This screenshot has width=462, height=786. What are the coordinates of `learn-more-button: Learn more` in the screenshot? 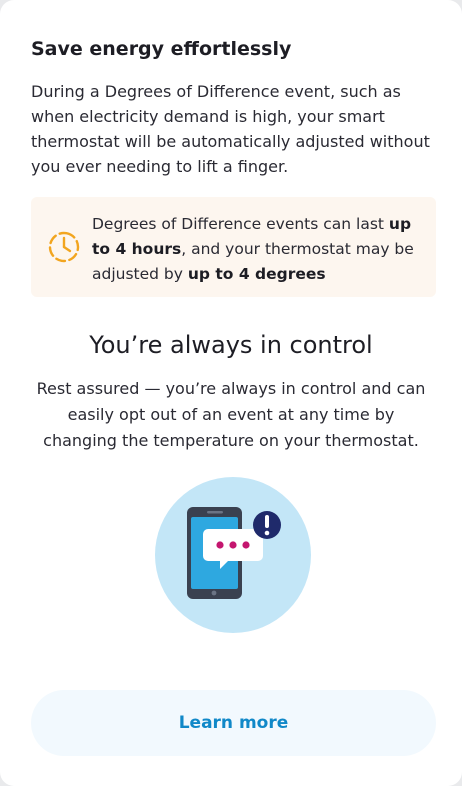 It's located at (233, 723).